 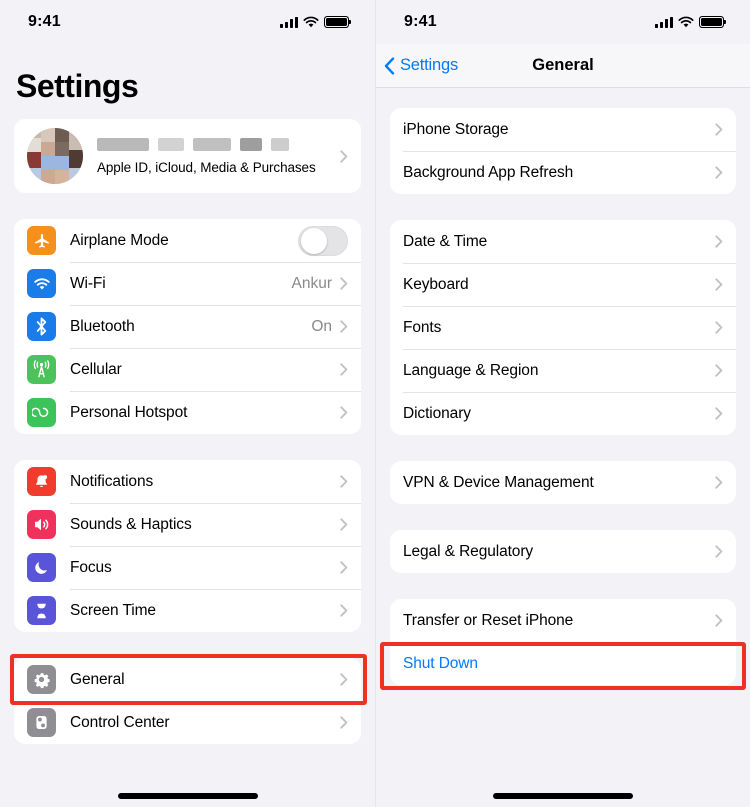 I want to click on settings-row-label: Notifications, so click(x=112, y=481).